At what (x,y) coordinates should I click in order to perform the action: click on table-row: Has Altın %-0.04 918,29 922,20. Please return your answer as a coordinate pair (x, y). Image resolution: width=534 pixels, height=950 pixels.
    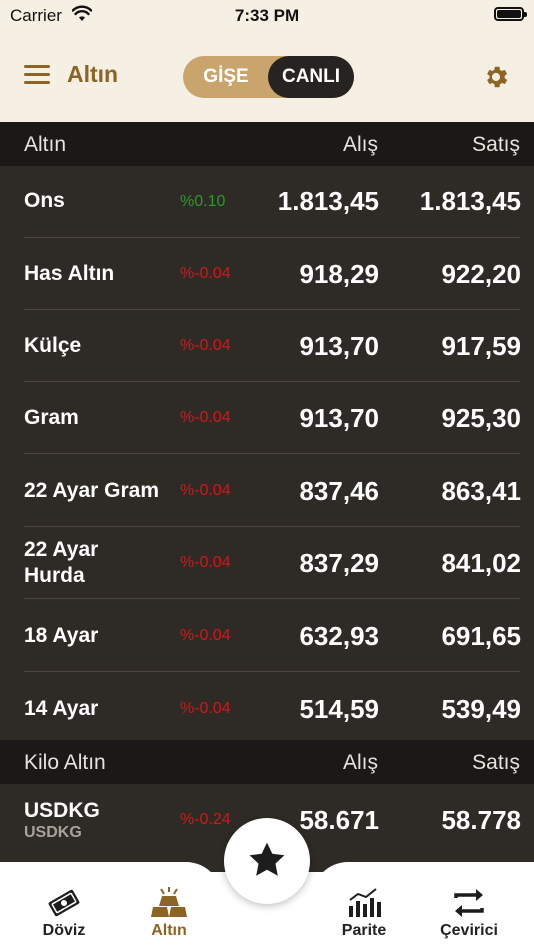
    Looking at the image, I should click on (267, 274).